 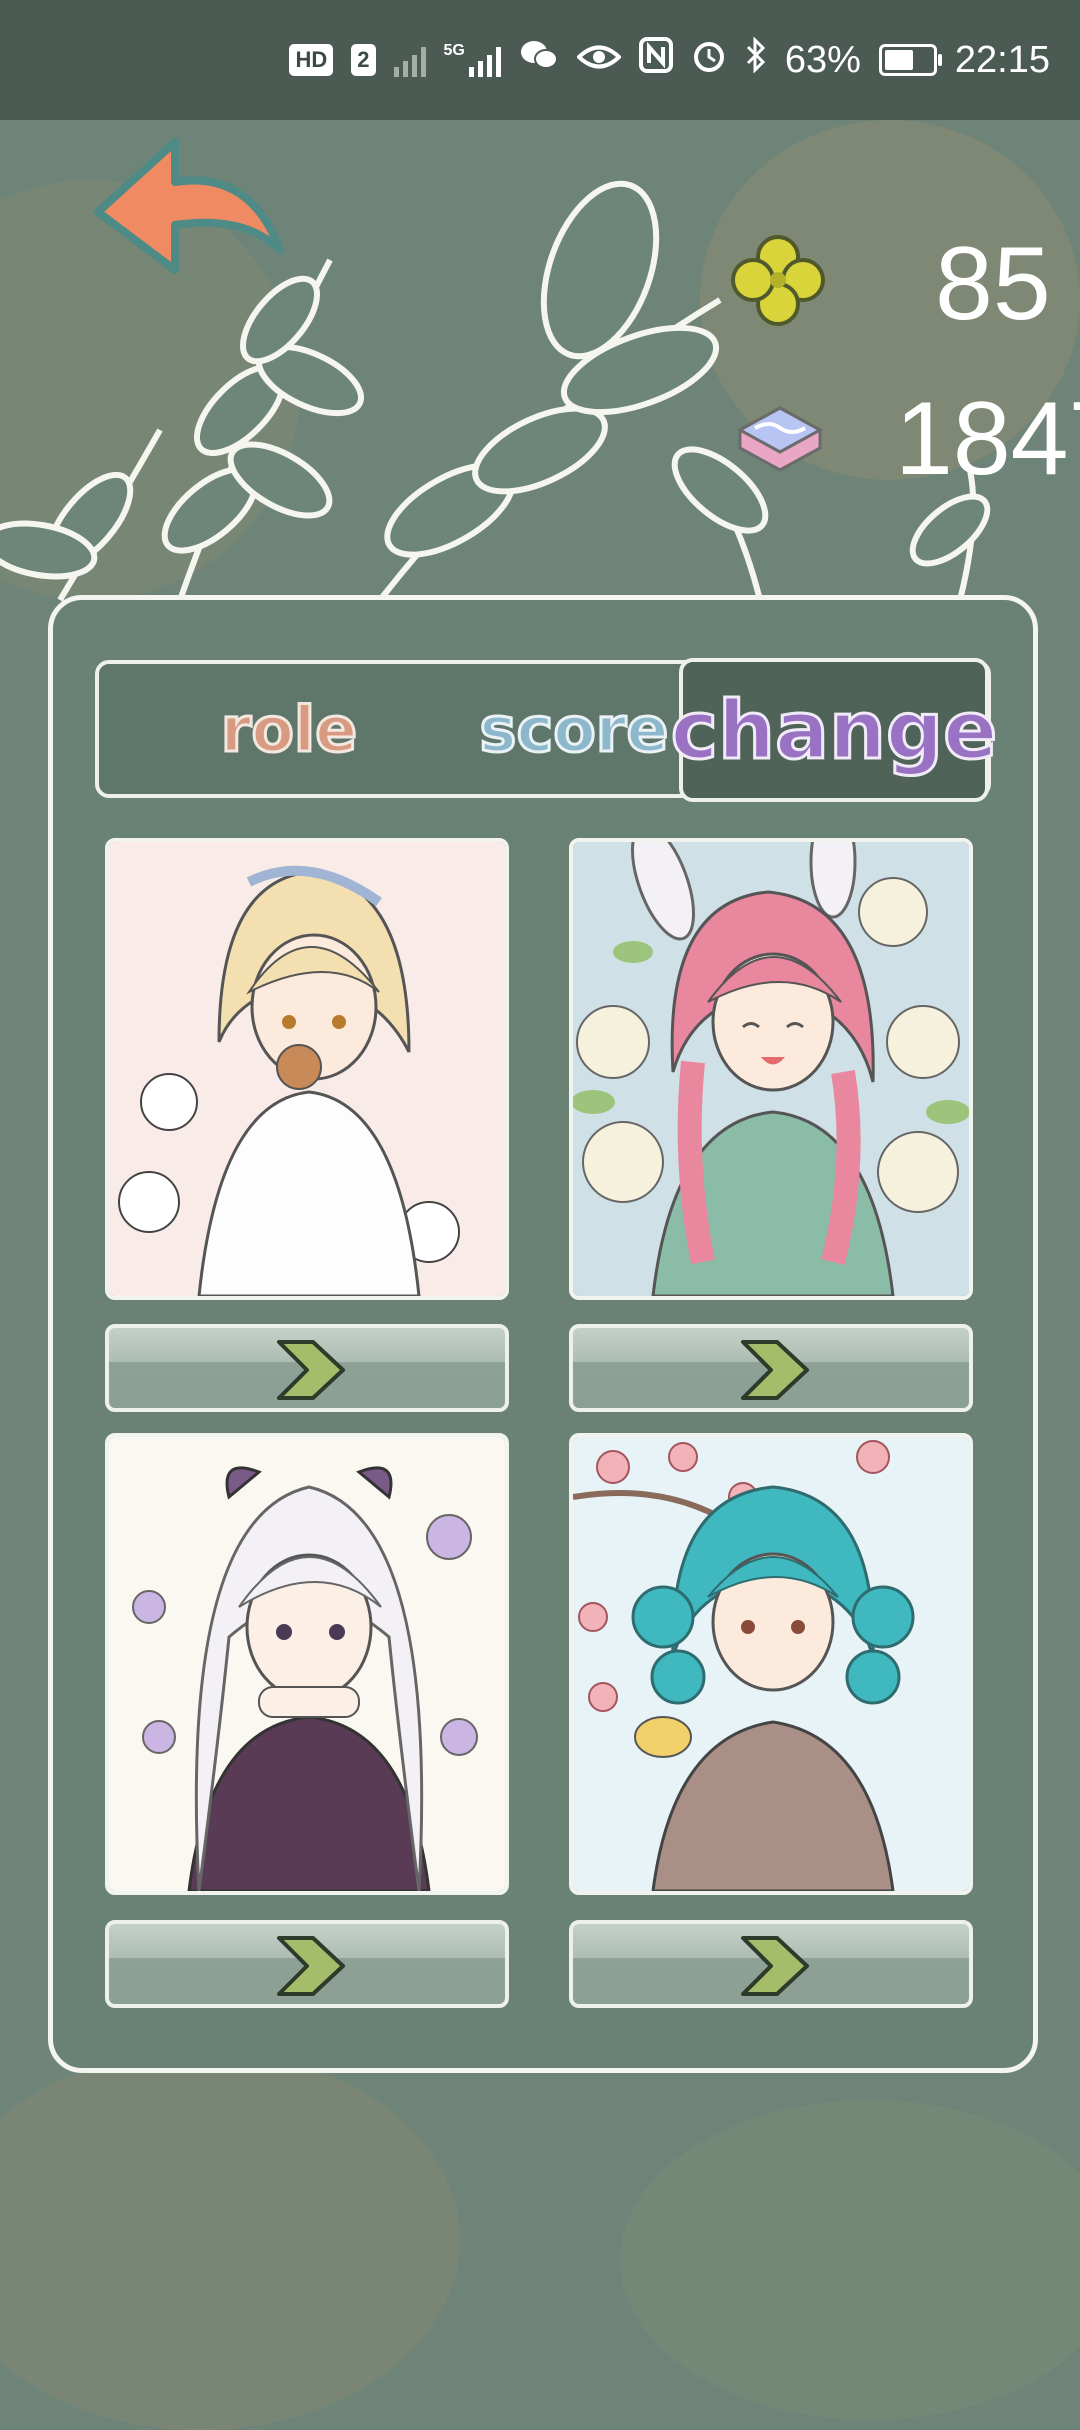 I want to click on tab-bar: role score change, so click(x=547, y=730).